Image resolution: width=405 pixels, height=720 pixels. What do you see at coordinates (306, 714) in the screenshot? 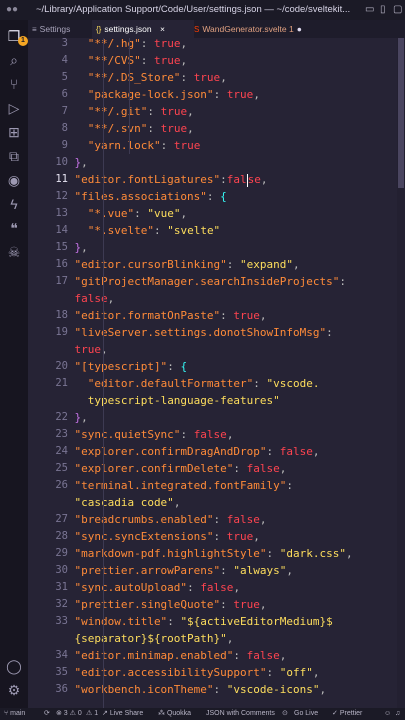
I see `go-live-status: Go Live` at bounding box center [306, 714].